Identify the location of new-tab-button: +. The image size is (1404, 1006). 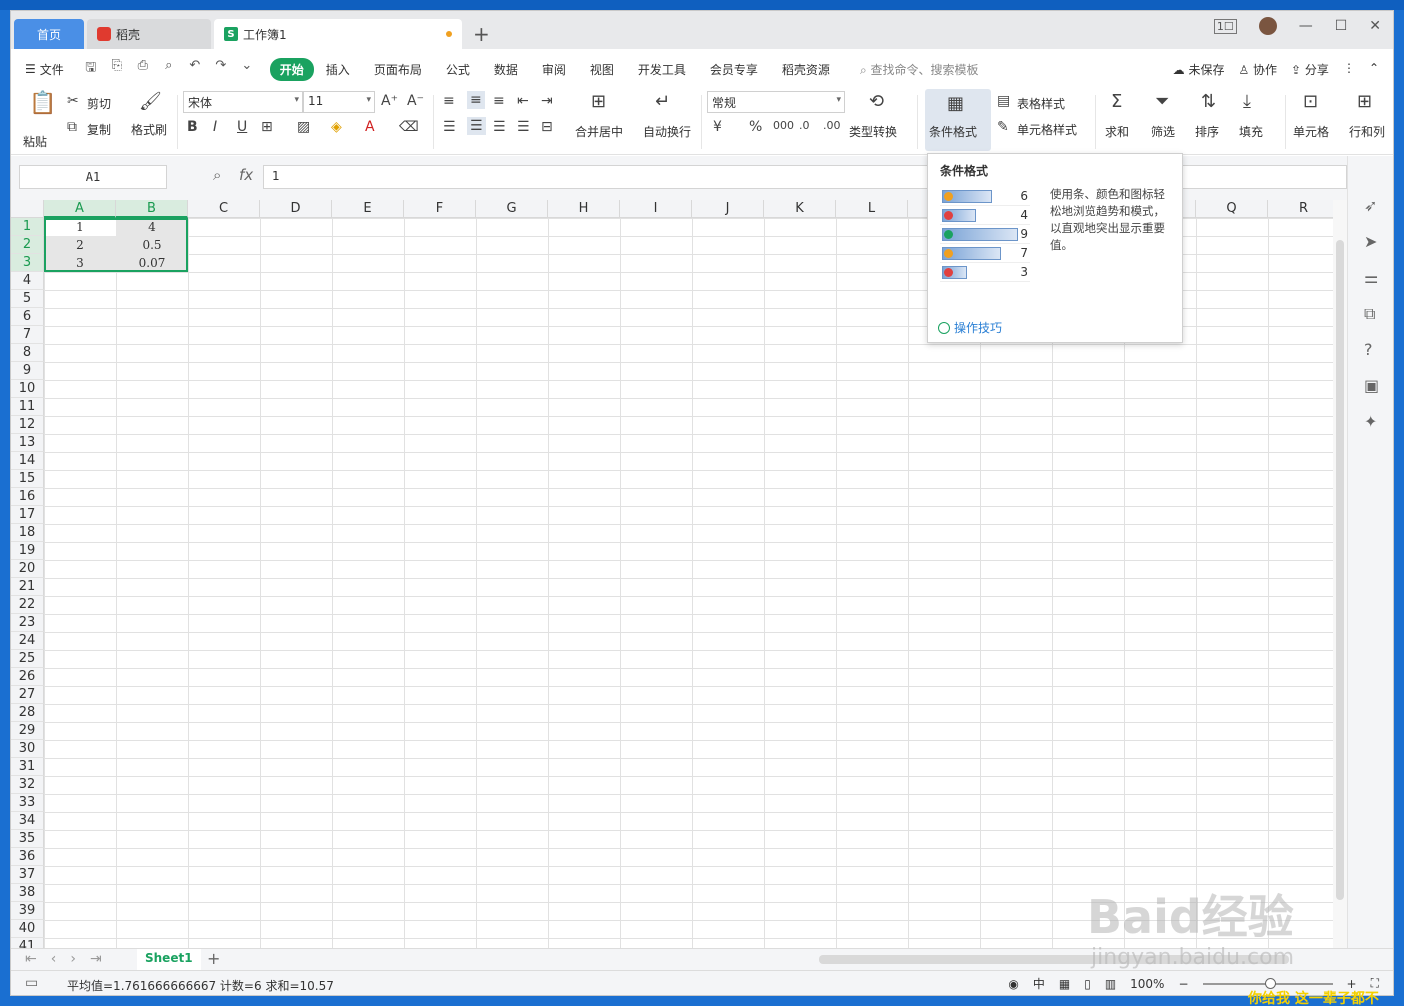
(481, 34).